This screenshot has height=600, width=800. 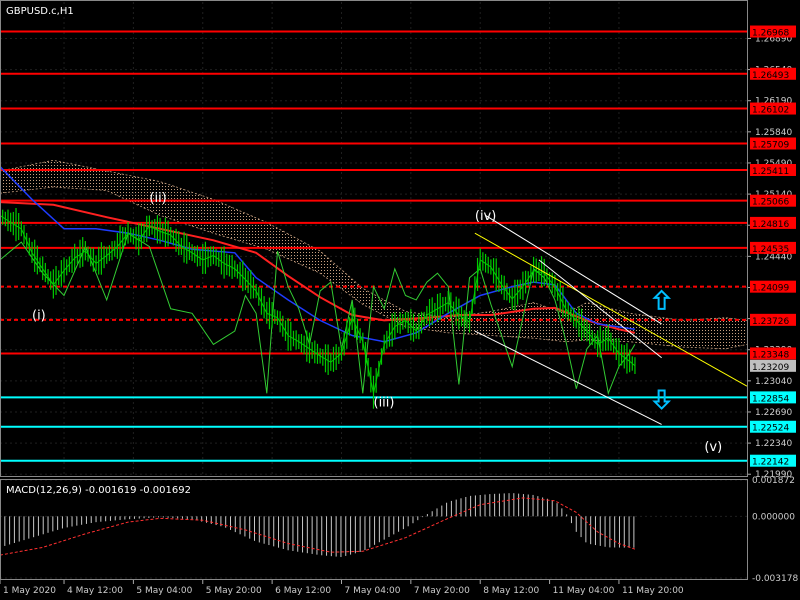 What do you see at coordinates (770, 34) in the screenshot?
I see `red-level-label-0: 1.26968` at bounding box center [770, 34].